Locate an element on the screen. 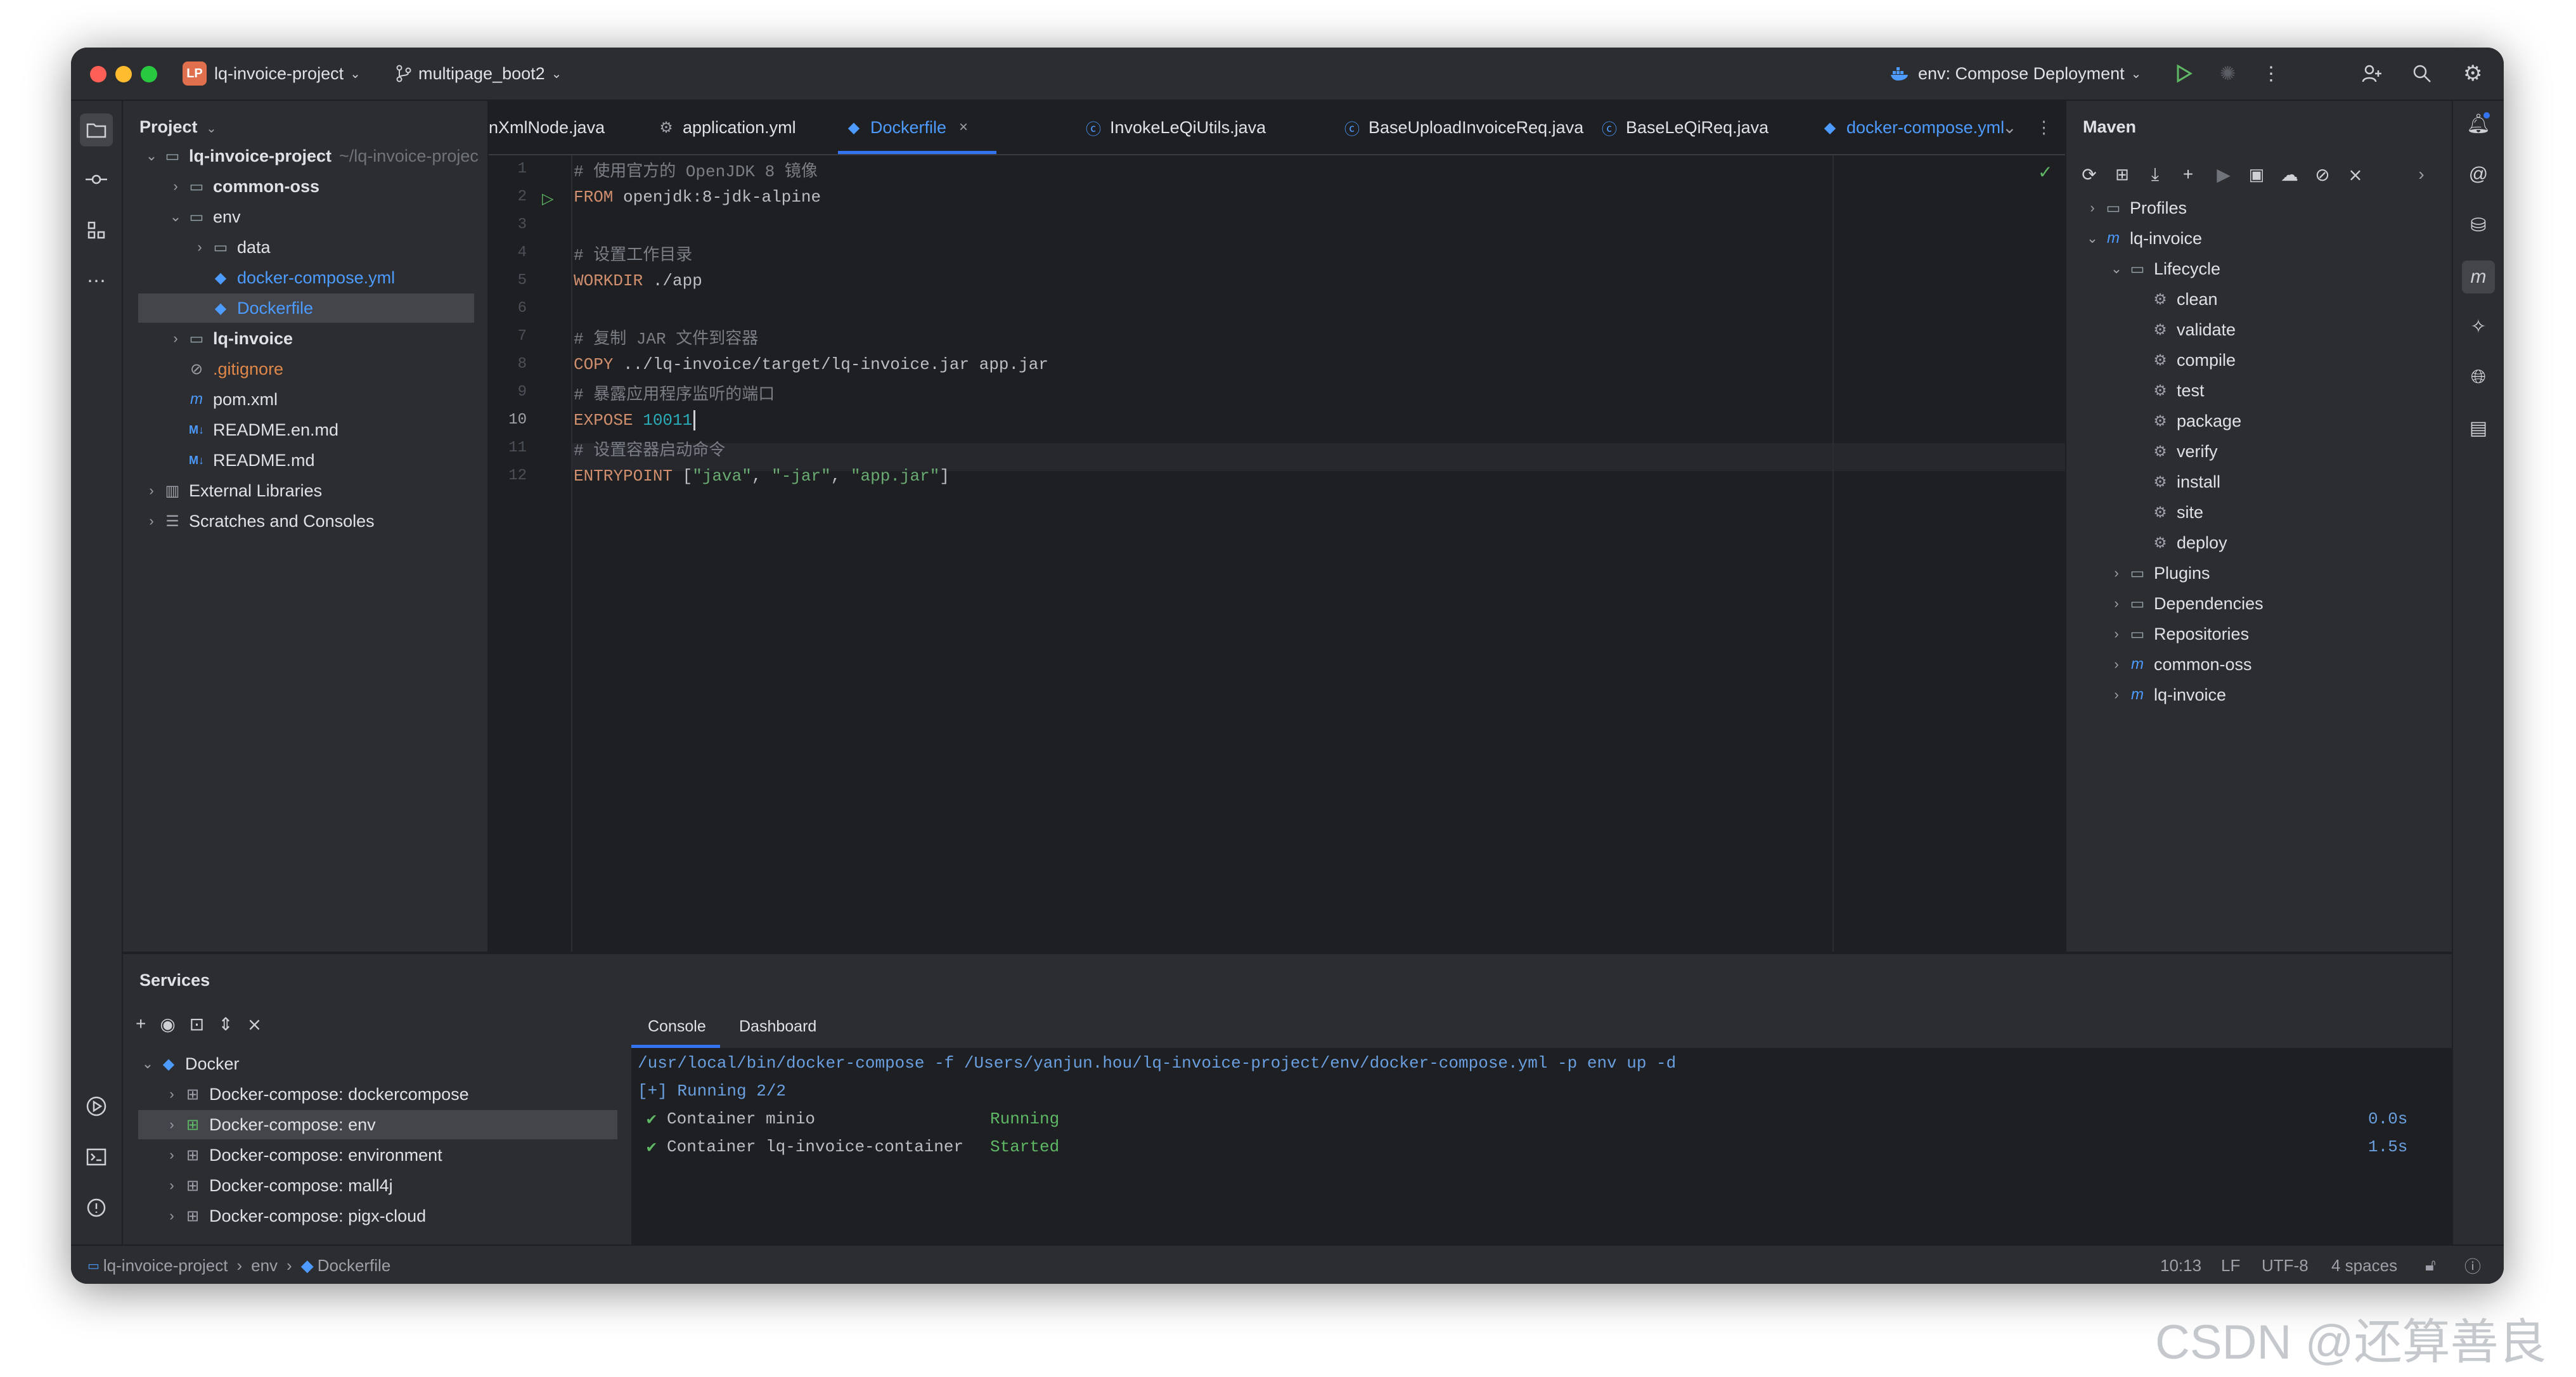 The image size is (2576, 1377). tree-item-env: ⌄ ▭ env is located at coordinates (344, 216).